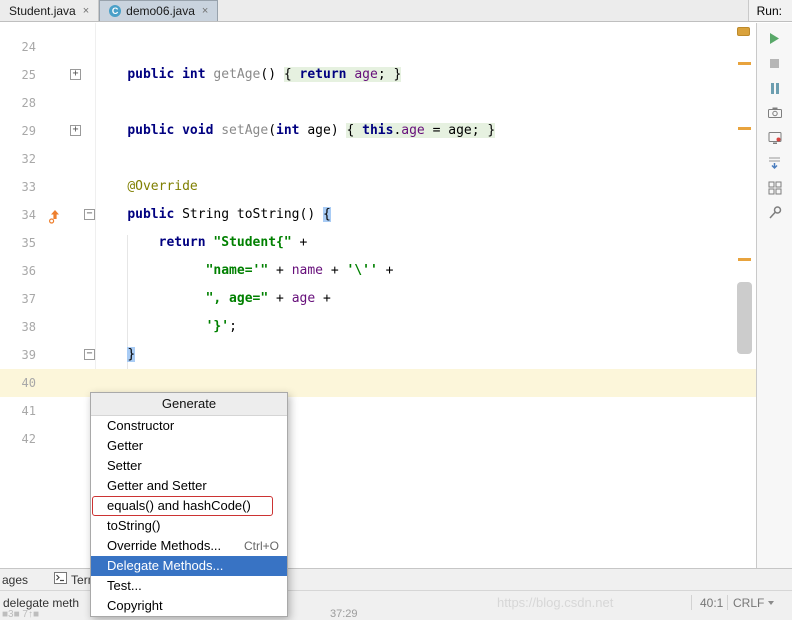  I want to click on line-number: 33, so click(18, 187).